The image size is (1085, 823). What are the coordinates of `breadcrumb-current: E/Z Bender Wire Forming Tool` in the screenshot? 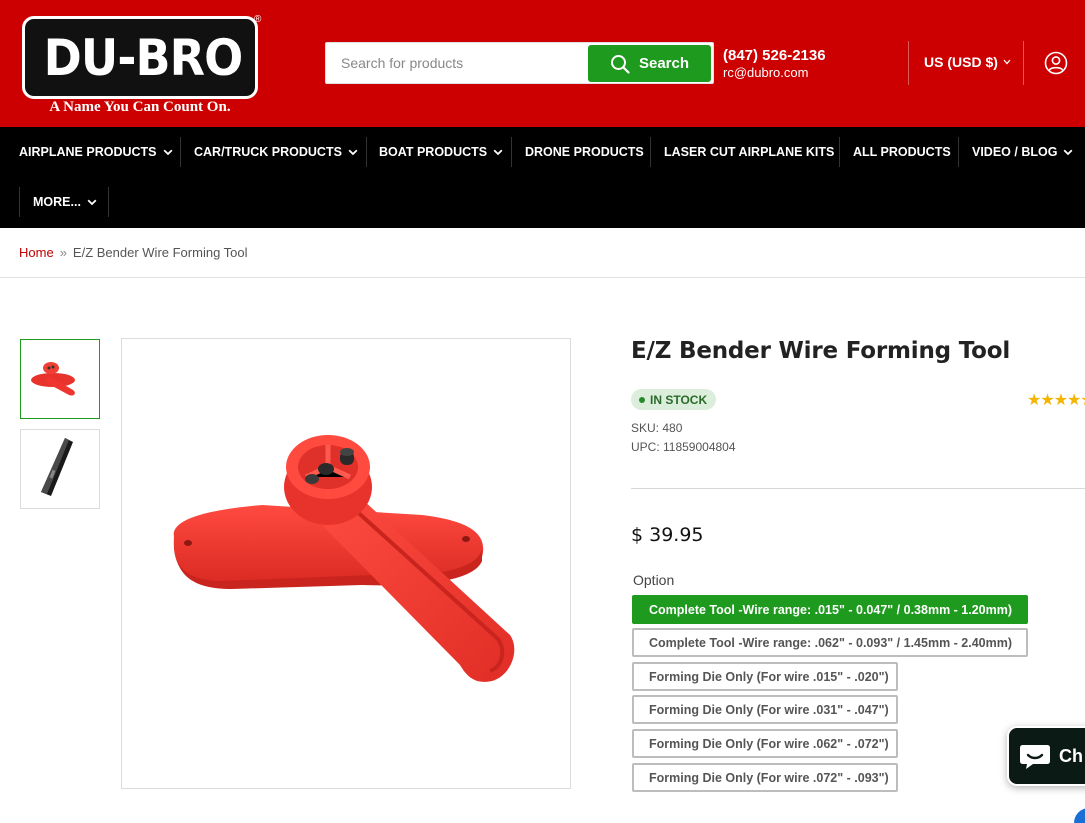 It's located at (160, 252).